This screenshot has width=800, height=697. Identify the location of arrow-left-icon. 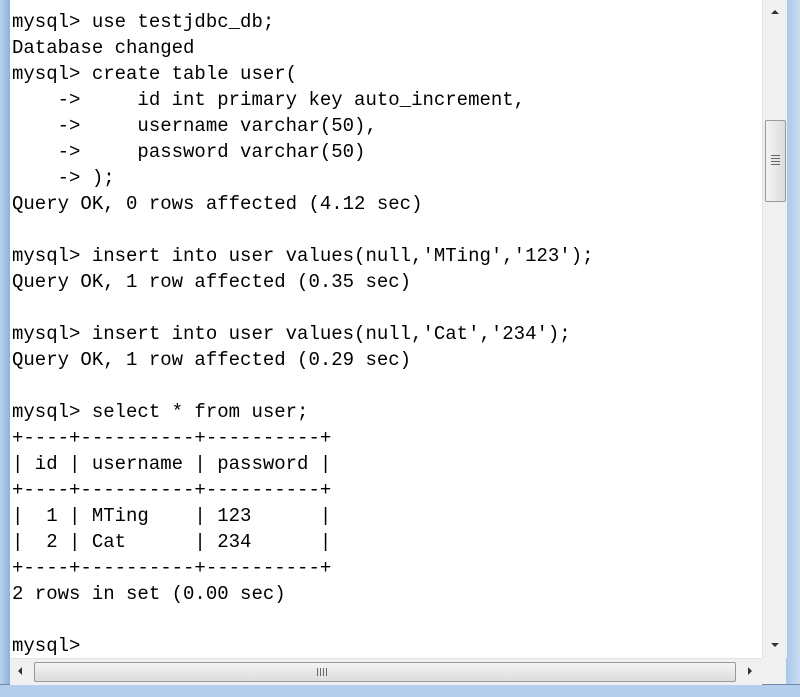
(20, 671).